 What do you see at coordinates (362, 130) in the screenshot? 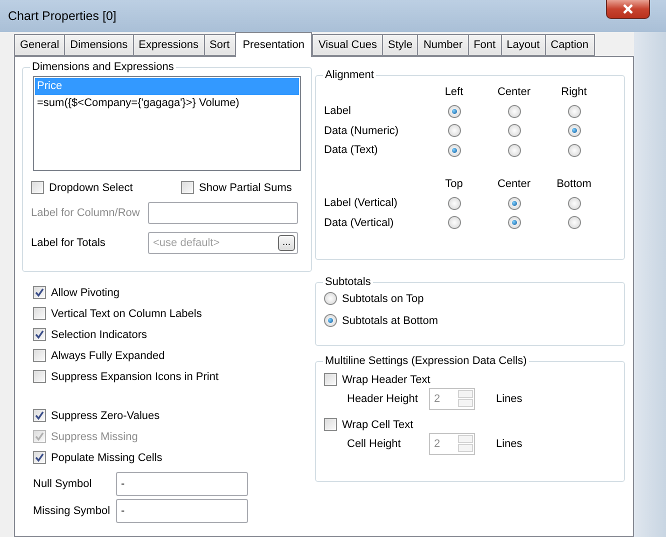
I see `row-label: Data (Numeric)` at bounding box center [362, 130].